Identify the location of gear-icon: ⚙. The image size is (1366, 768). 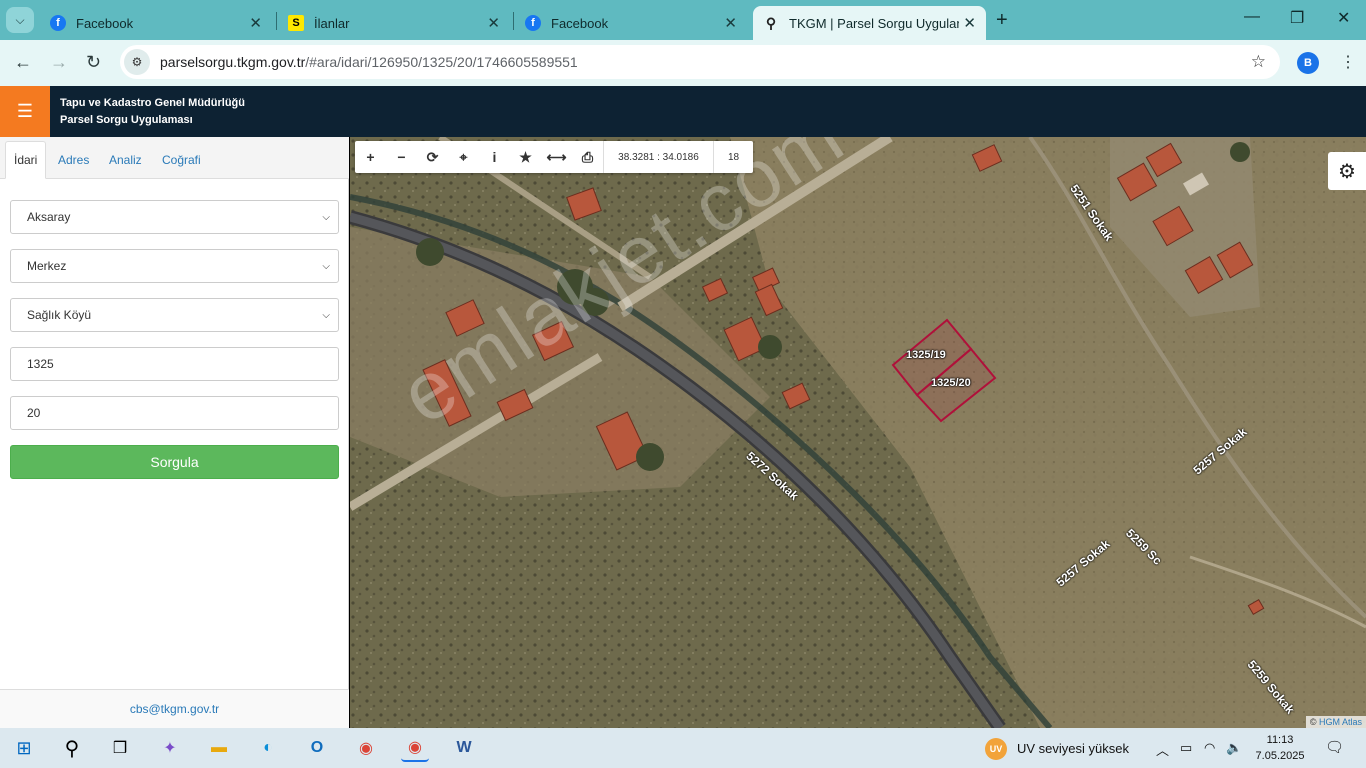
(1347, 171).